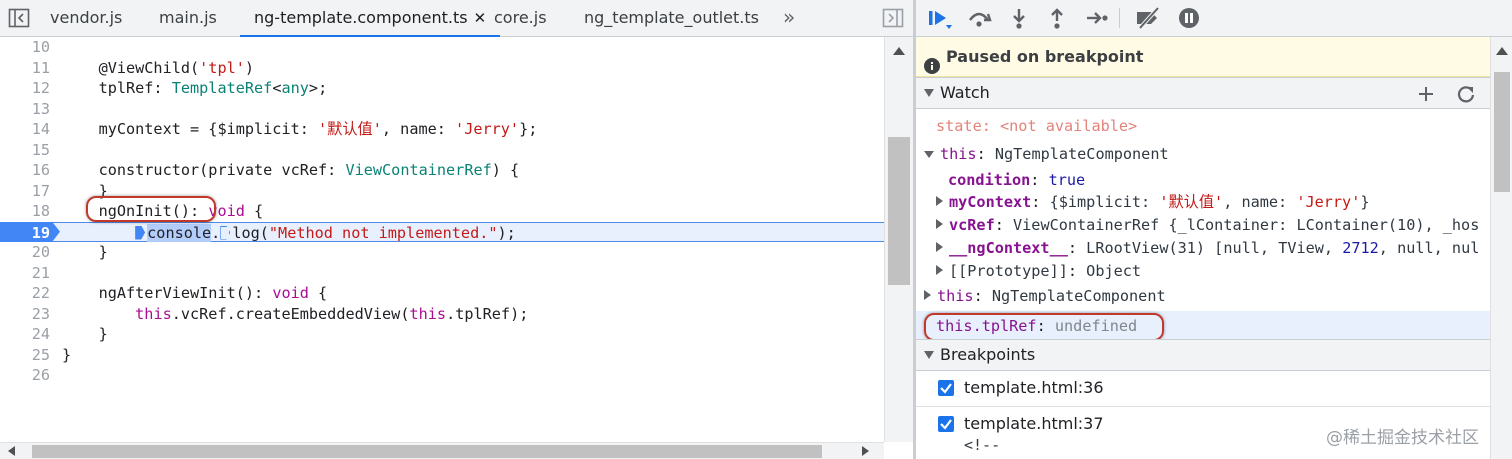 The width and height of the screenshot is (1512, 459). What do you see at coordinates (442, 88) in the screenshot?
I see `code-line: 12 tplRef: TemplateRef<any>;` at bounding box center [442, 88].